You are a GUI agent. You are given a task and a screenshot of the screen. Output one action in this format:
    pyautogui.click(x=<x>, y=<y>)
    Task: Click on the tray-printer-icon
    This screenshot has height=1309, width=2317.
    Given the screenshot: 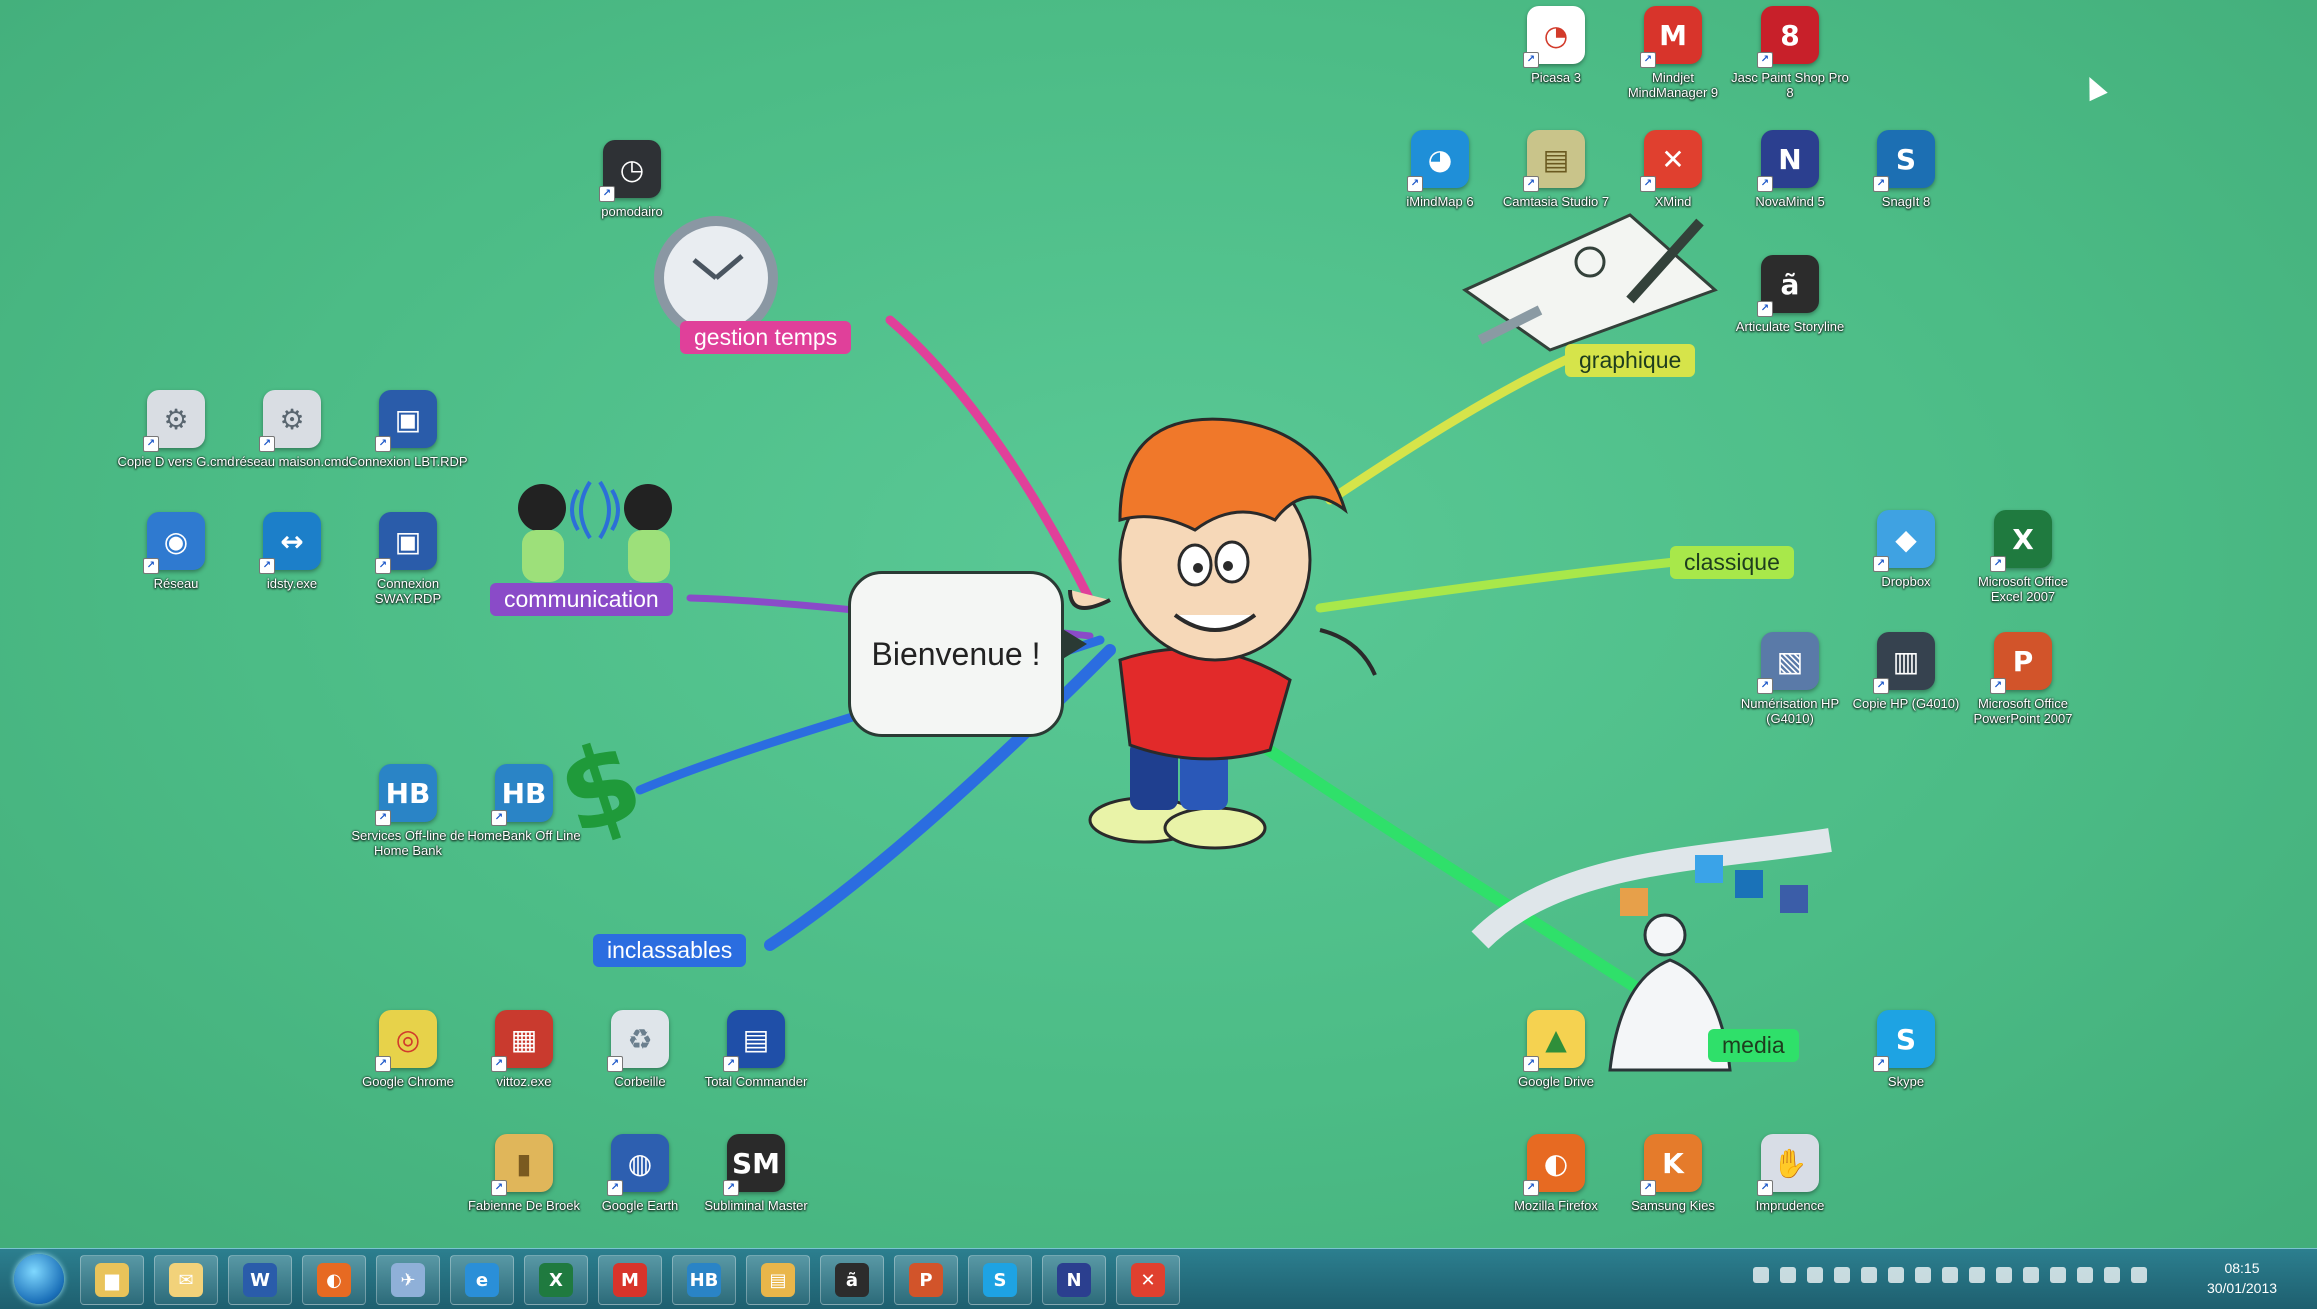 What is the action you would take?
    pyautogui.click(x=1896, y=1275)
    